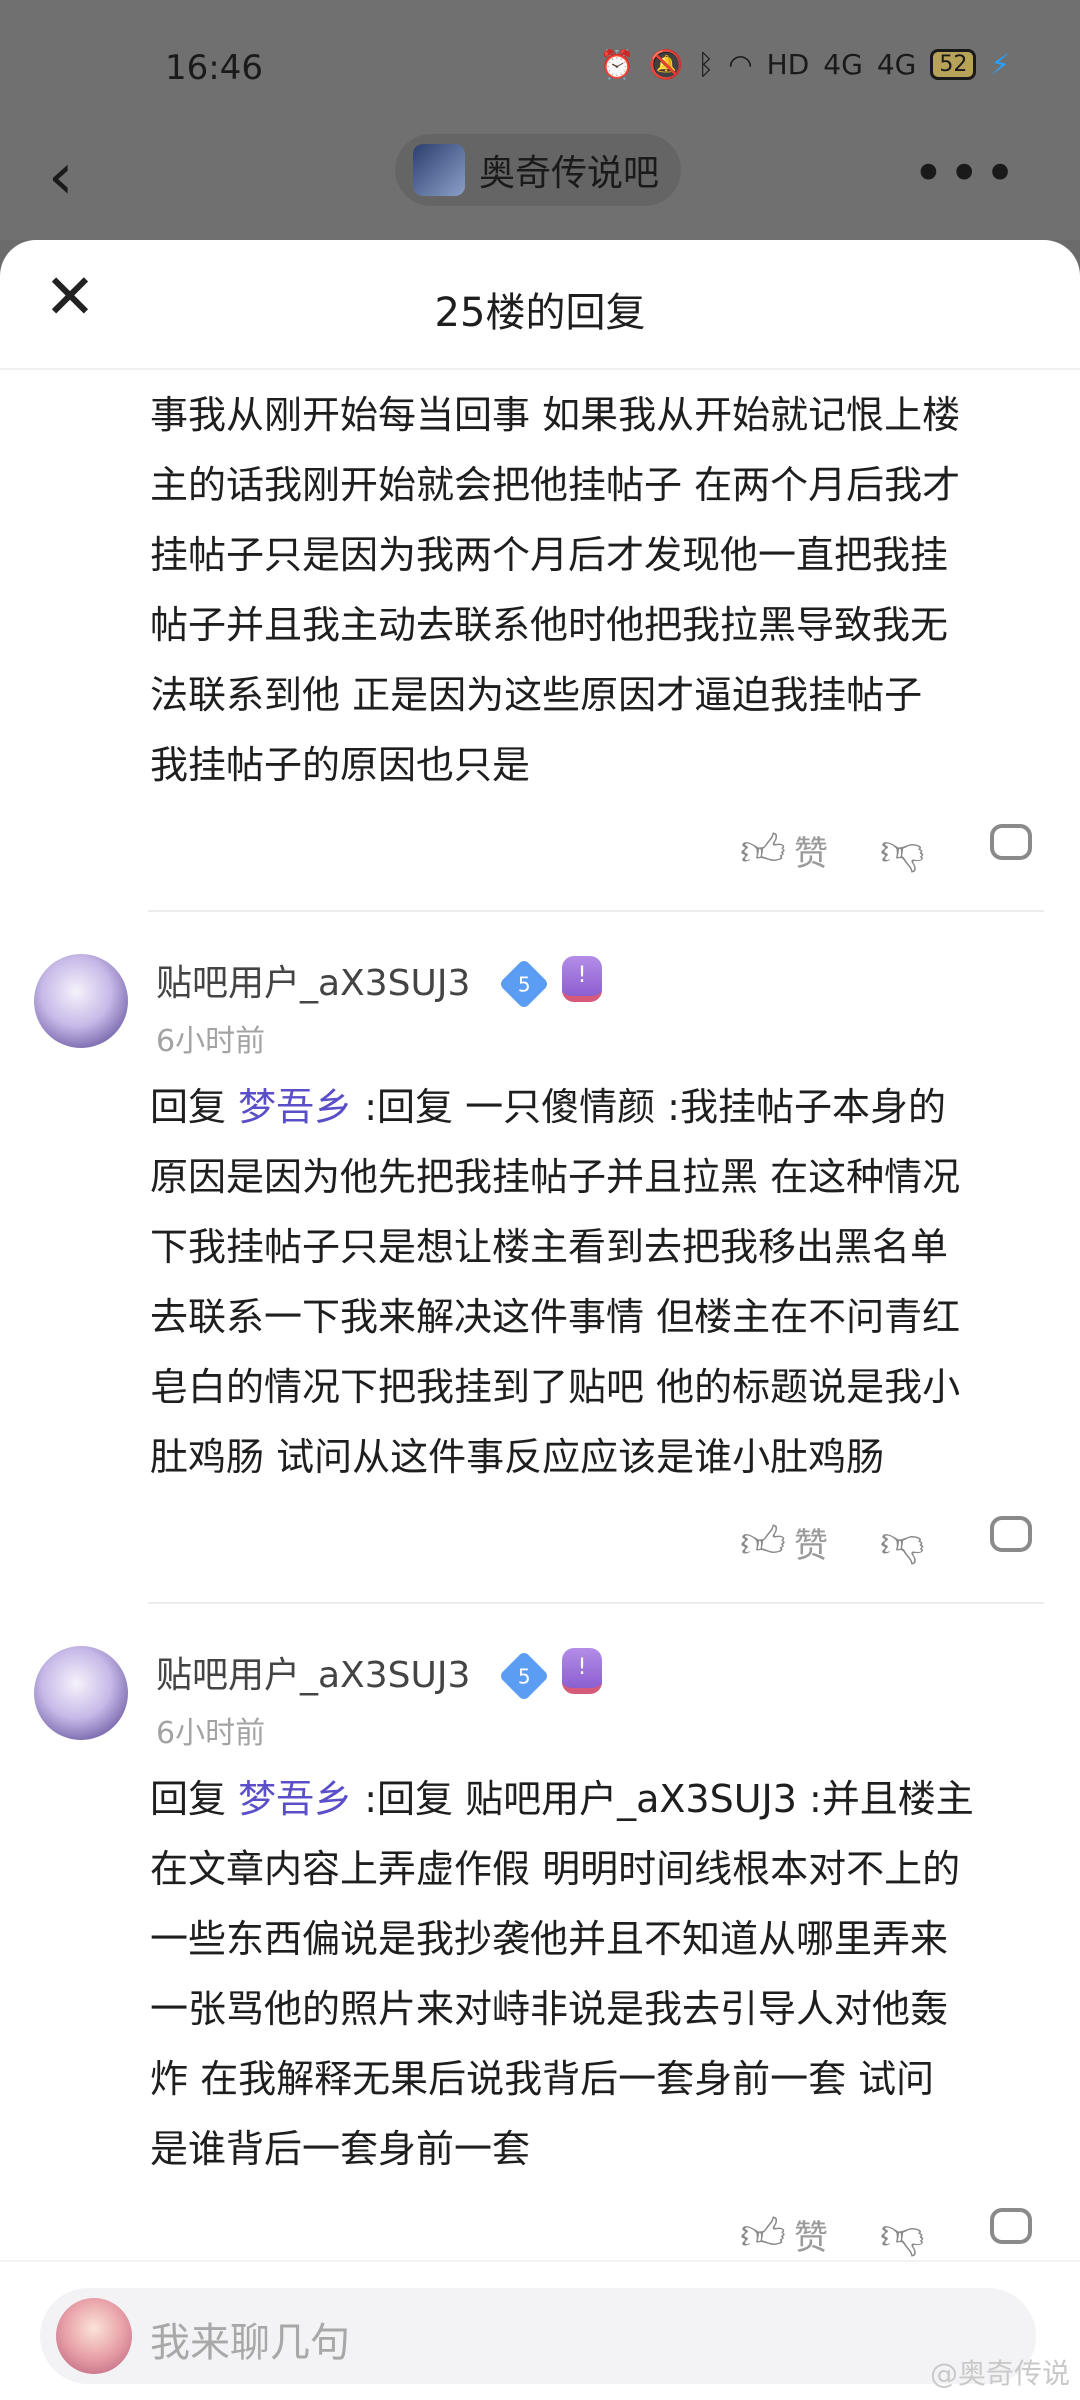 The height and width of the screenshot is (2400, 1080). What do you see at coordinates (549, 625) in the screenshot?
I see `reply-line: 帖子并且我主动去联系他时他把我拉黑导致我无` at bounding box center [549, 625].